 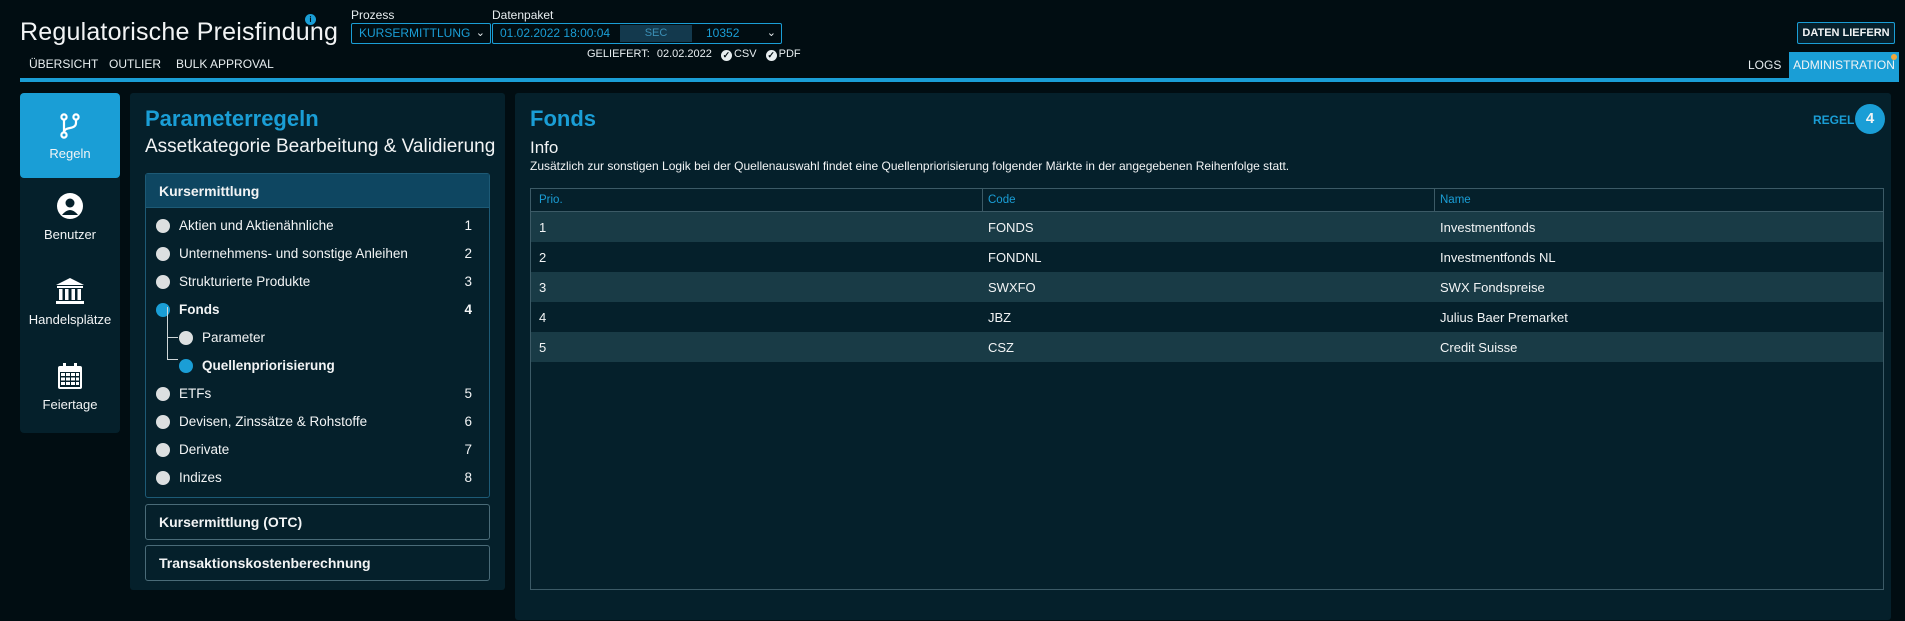 I want to click on sidebar: Regeln Benutzer Handelsplätze Feiertage, so click(x=70, y=263).